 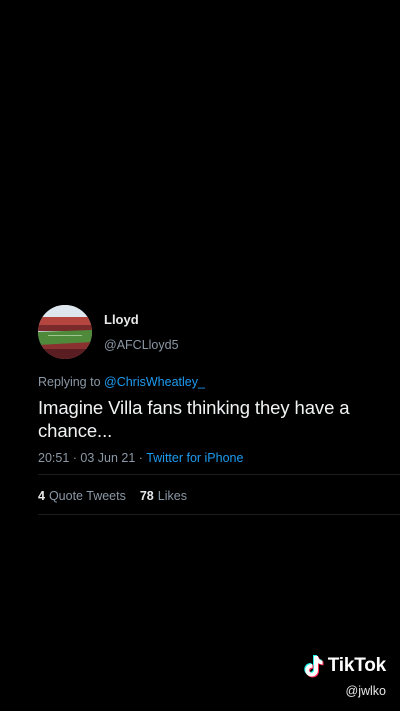 I want to click on avatar, so click(x=65, y=332).